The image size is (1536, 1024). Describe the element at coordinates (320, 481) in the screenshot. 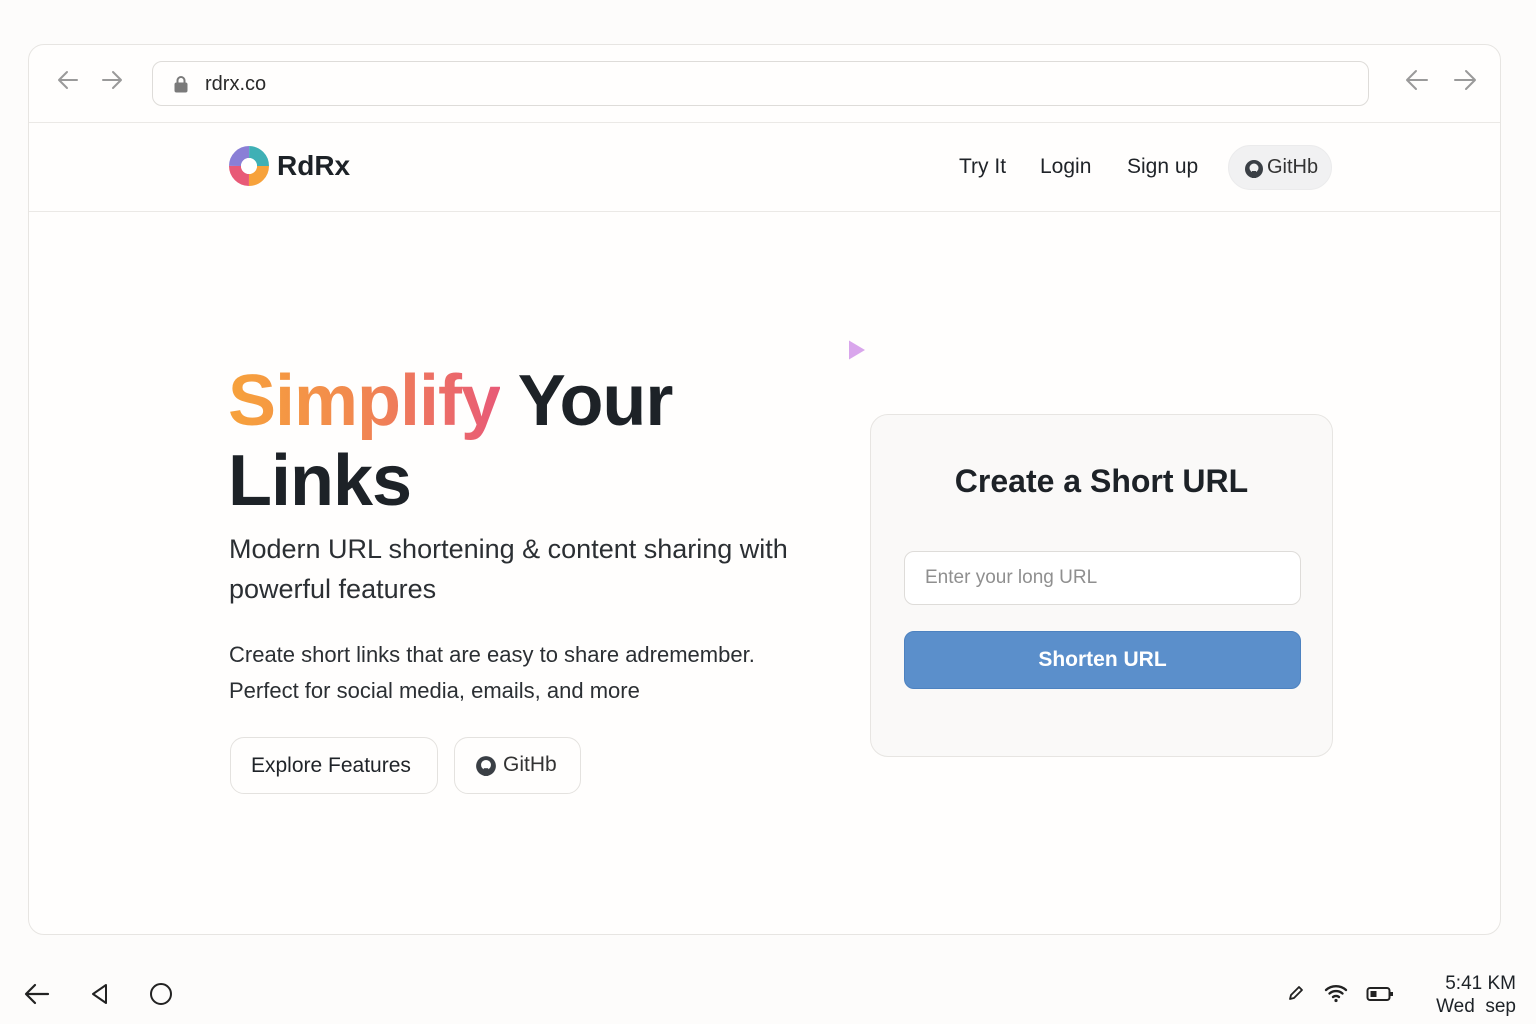

I see `hero-title-line2: Links` at that location.